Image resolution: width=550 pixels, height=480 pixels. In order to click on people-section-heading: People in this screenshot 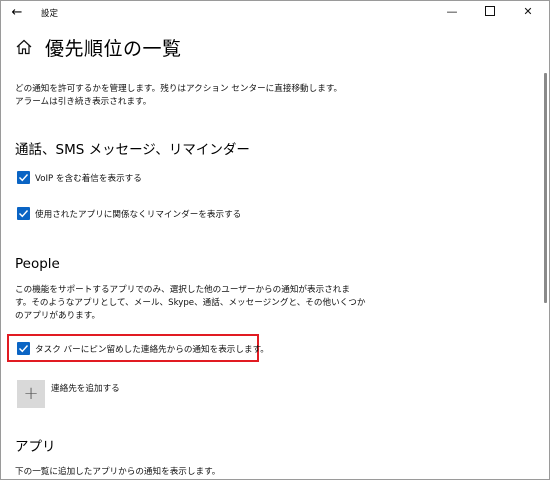, I will do `click(37, 264)`.